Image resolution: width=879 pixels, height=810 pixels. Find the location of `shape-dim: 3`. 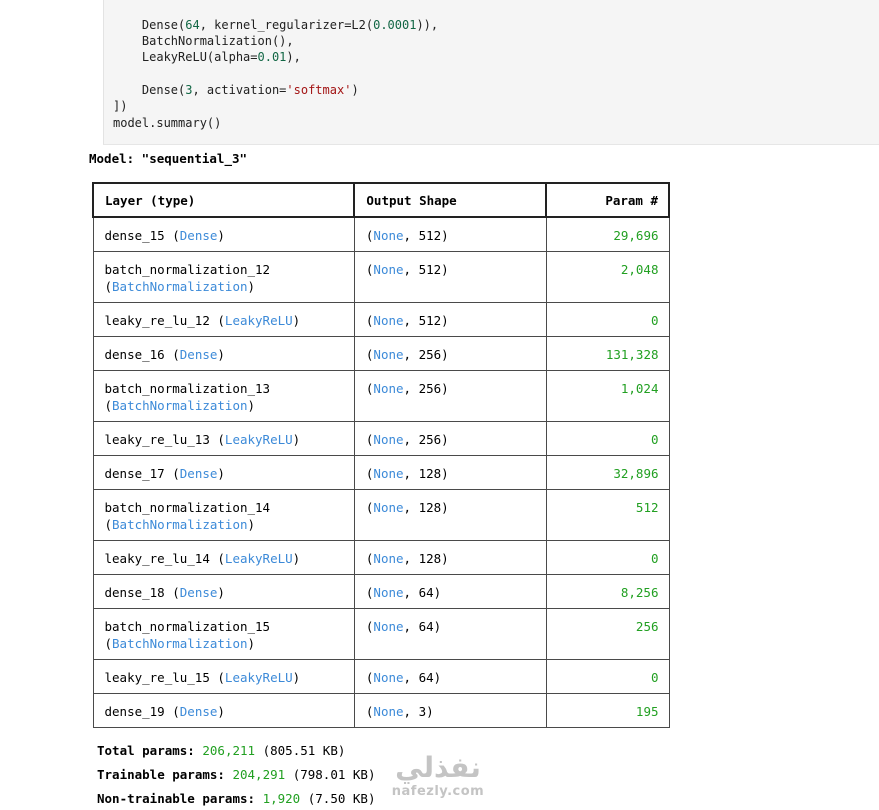

shape-dim: 3 is located at coordinates (422, 711).